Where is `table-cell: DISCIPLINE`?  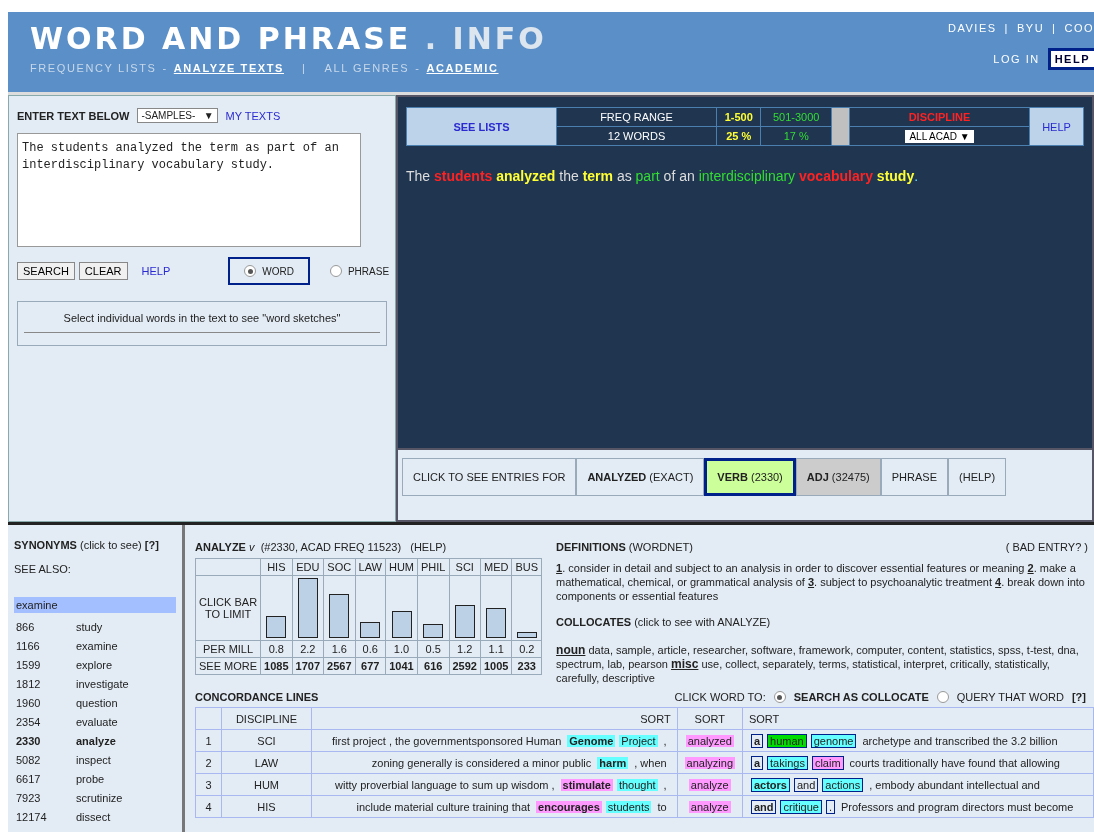
table-cell: DISCIPLINE is located at coordinates (939, 117).